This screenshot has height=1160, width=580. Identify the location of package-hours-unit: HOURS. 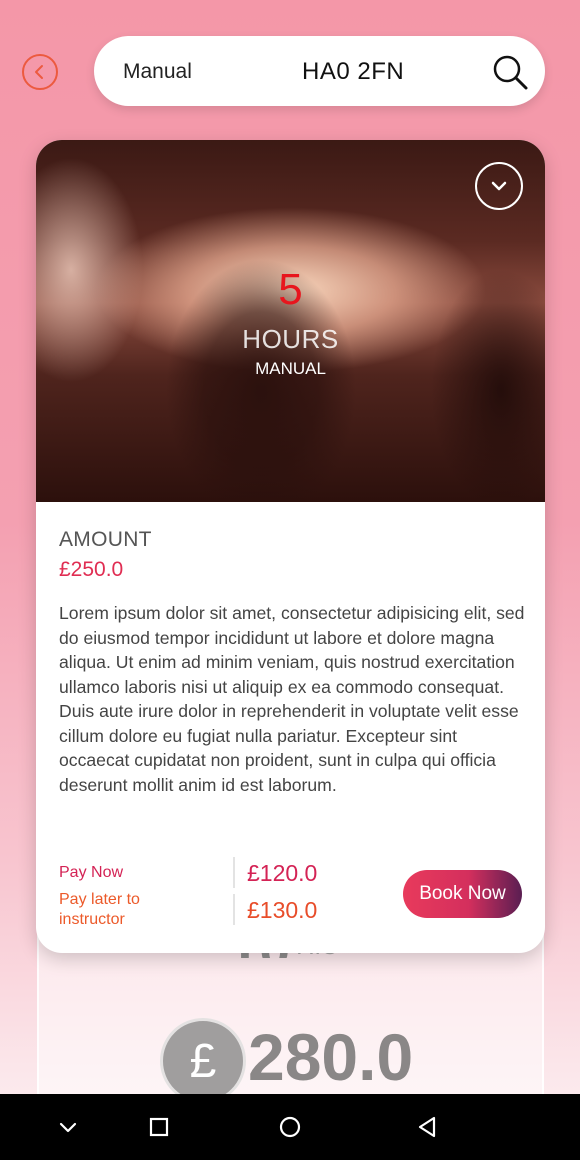
(290, 339).